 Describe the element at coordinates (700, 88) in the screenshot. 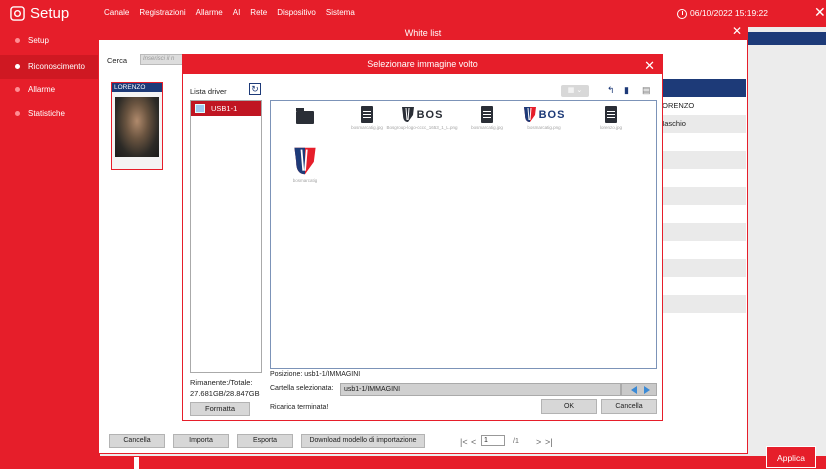

I see `table-header` at that location.